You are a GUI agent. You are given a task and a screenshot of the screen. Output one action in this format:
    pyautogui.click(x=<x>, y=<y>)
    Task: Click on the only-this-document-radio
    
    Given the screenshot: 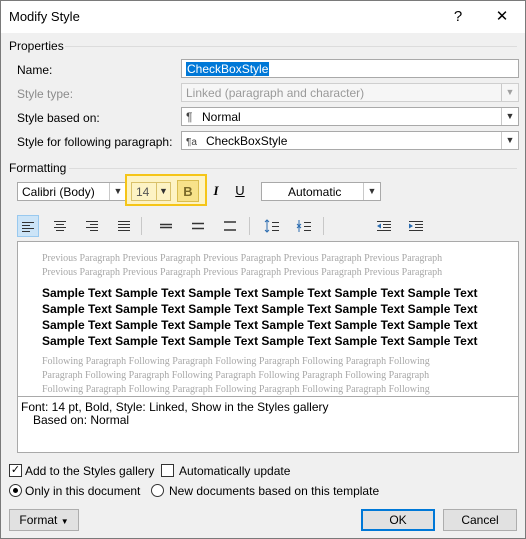 What is the action you would take?
    pyautogui.click(x=15, y=490)
    